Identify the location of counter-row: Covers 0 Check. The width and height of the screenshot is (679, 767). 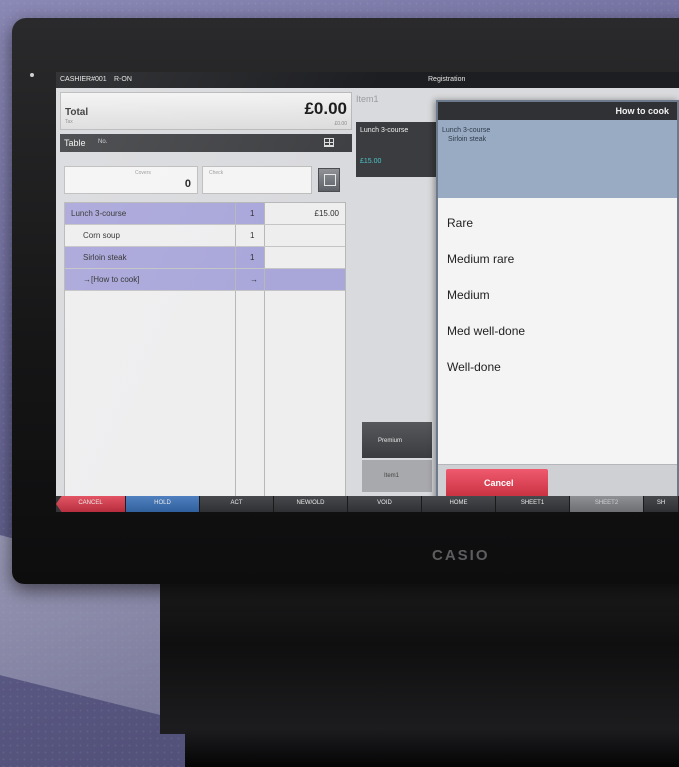
(204, 180).